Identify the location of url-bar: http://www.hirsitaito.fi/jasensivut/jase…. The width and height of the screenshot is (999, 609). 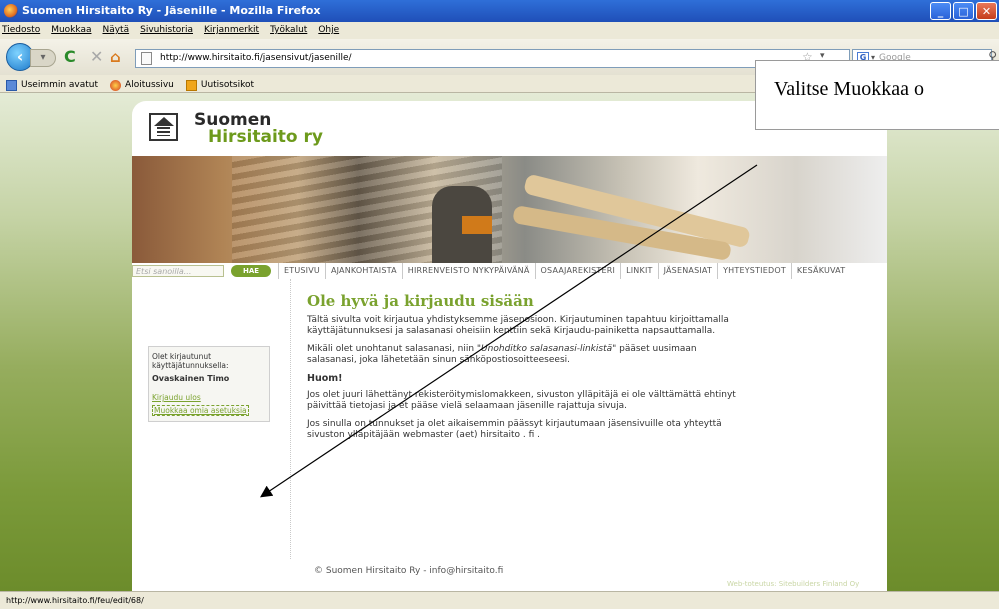
(492, 58).